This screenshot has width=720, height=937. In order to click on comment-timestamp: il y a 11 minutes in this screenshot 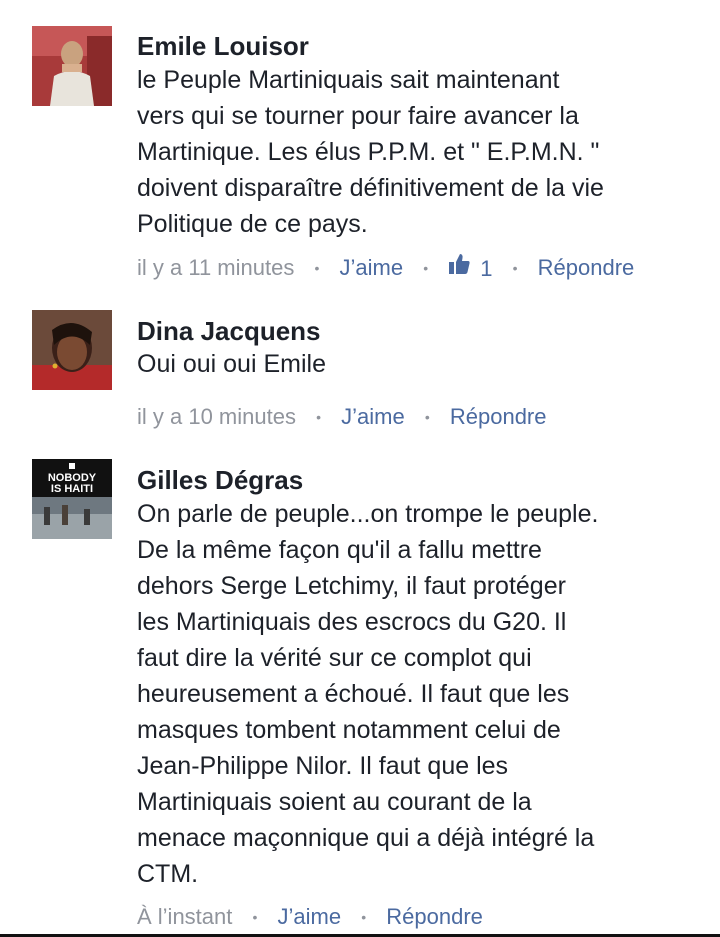, I will do `click(216, 268)`.